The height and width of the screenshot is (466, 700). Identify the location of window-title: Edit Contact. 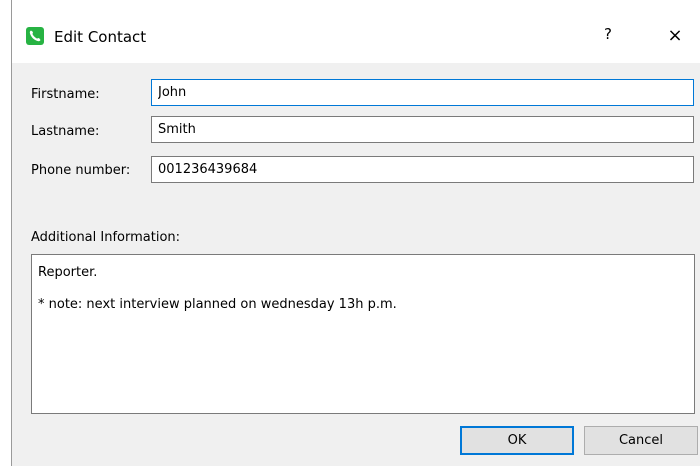
(100, 37).